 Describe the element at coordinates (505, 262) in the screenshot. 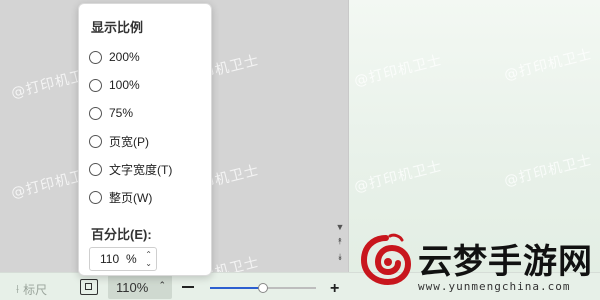

I see `logo-name: 云梦手游网` at that location.